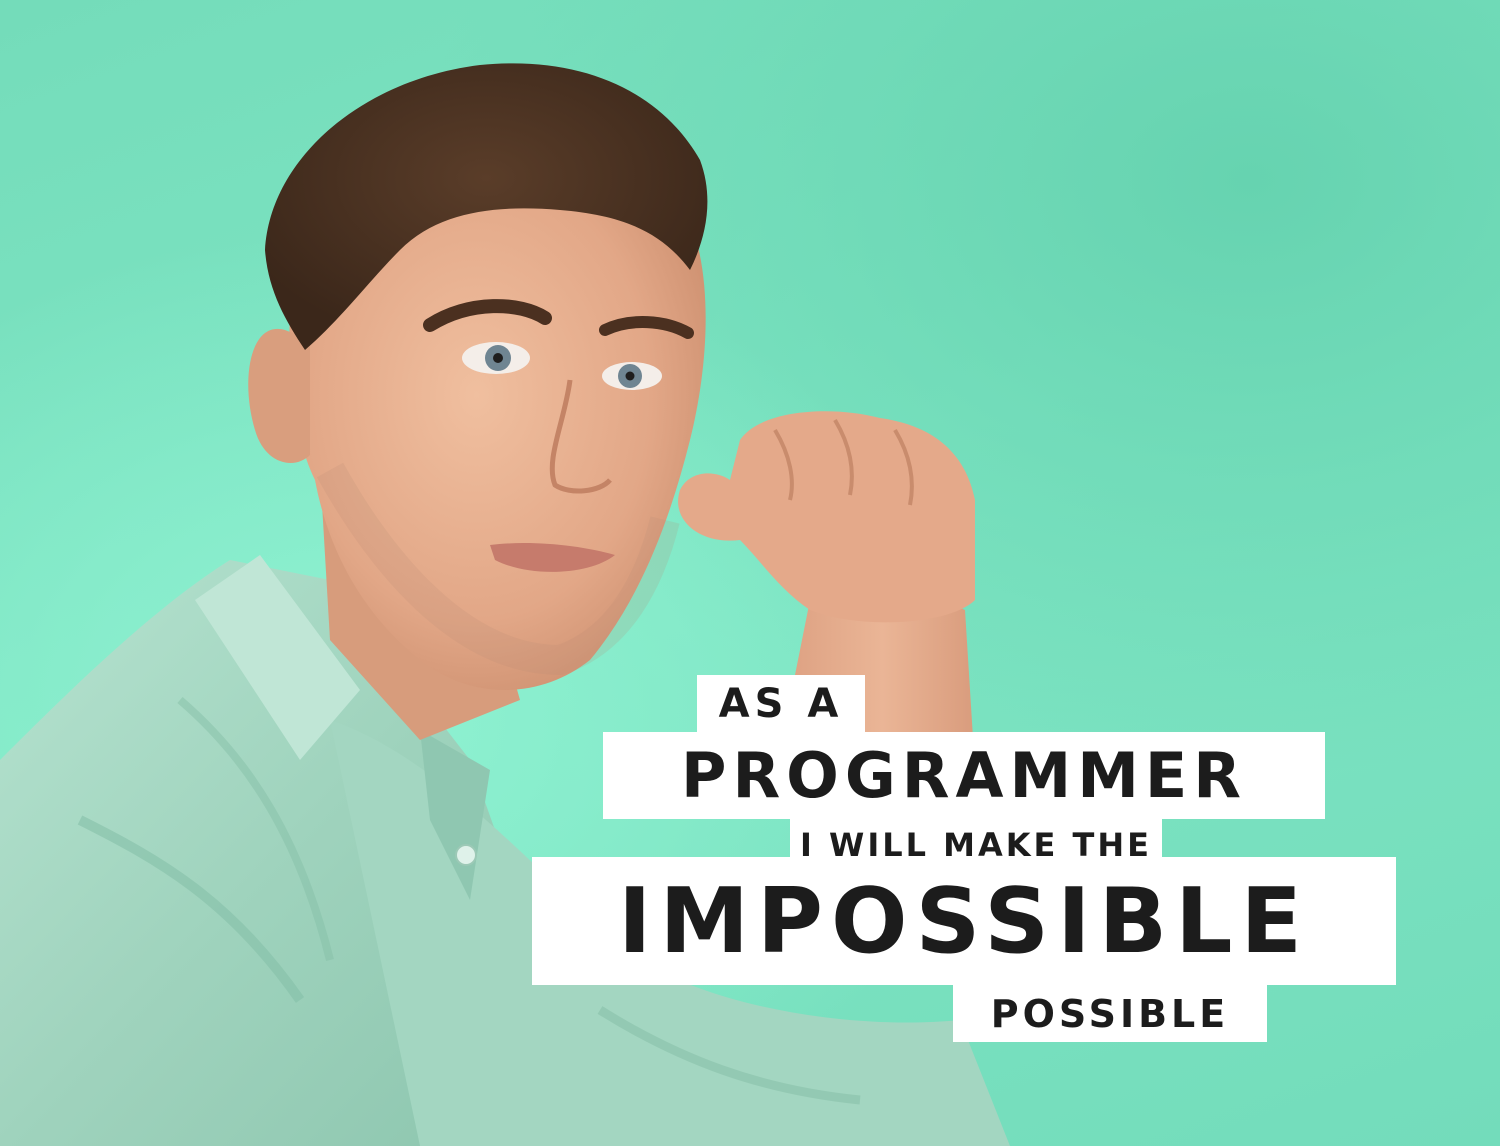 The width and height of the screenshot is (1500, 1146). What do you see at coordinates (964, 775) in the screenshot?
I see `caption-line-programmer: PROGRAMMER` at bounding box center [964, 775].